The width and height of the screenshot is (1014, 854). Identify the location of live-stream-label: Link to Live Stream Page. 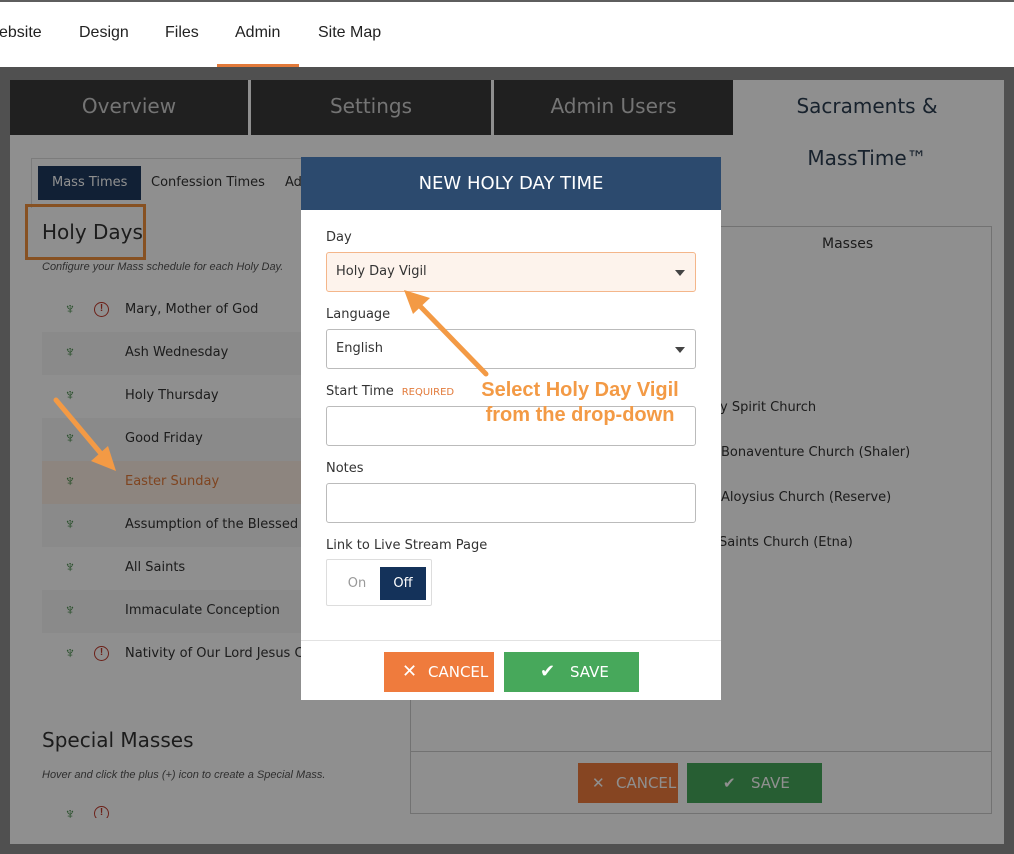
(407, 545).